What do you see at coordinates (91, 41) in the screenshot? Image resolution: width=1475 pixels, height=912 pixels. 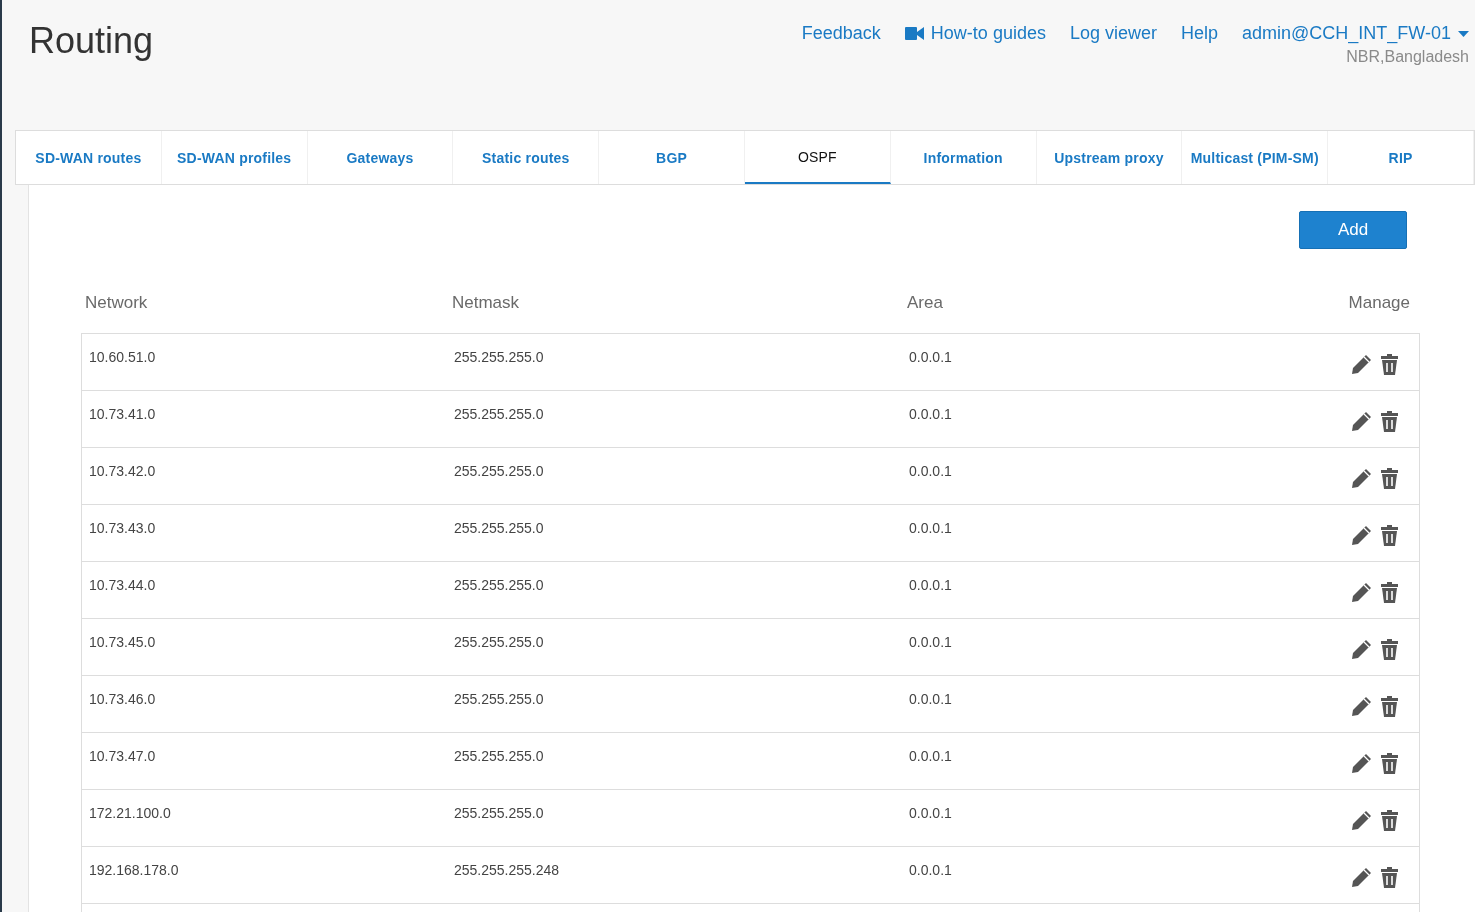 I see `page-title: Routing` at bounding box center [91, 41].